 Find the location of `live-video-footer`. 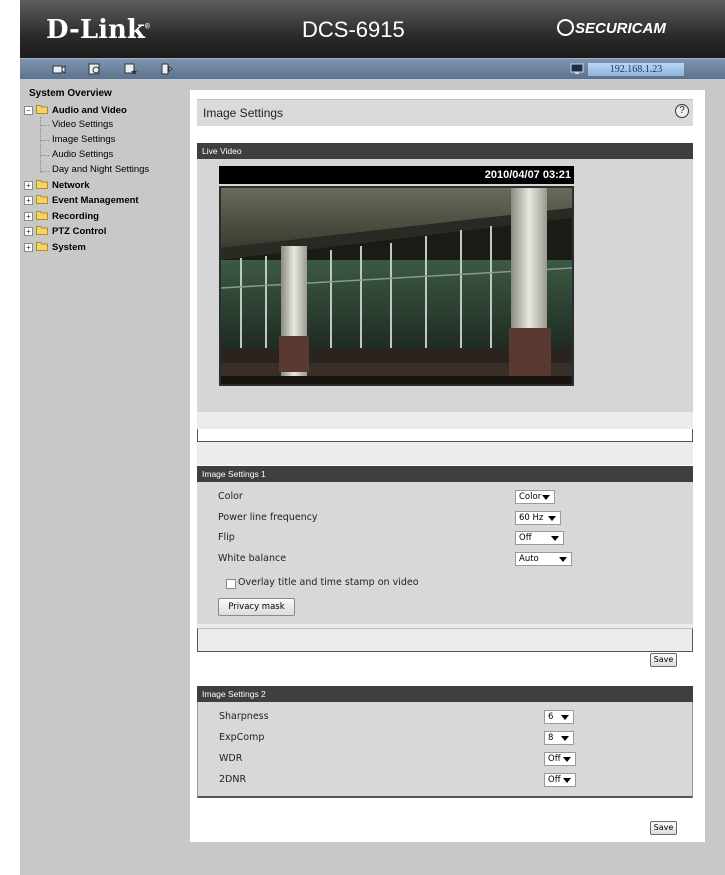

live-video-footer is located at coordinates (445, 420).